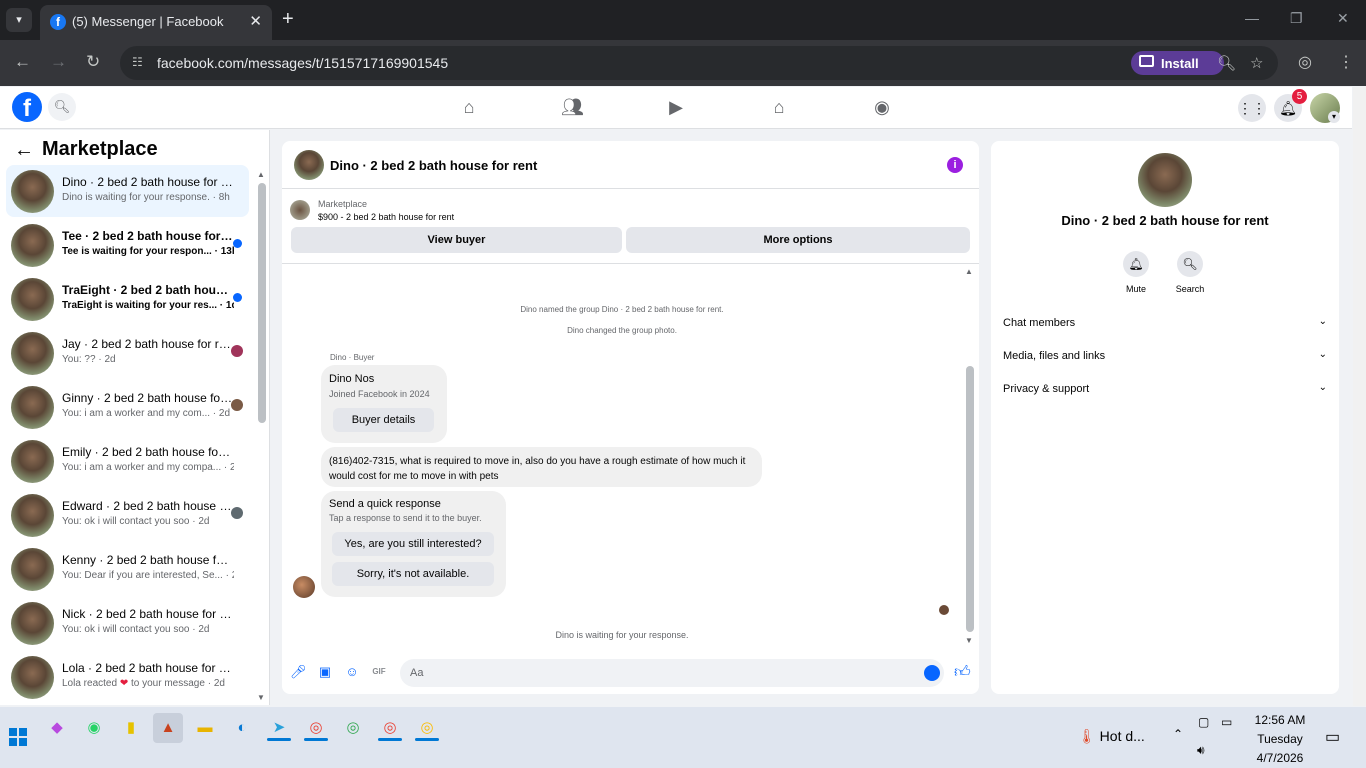  What do you see at coordinates (242, 728) in the screenshot?
I see `edge-icon: ◐` at bounding box center [242, 728].